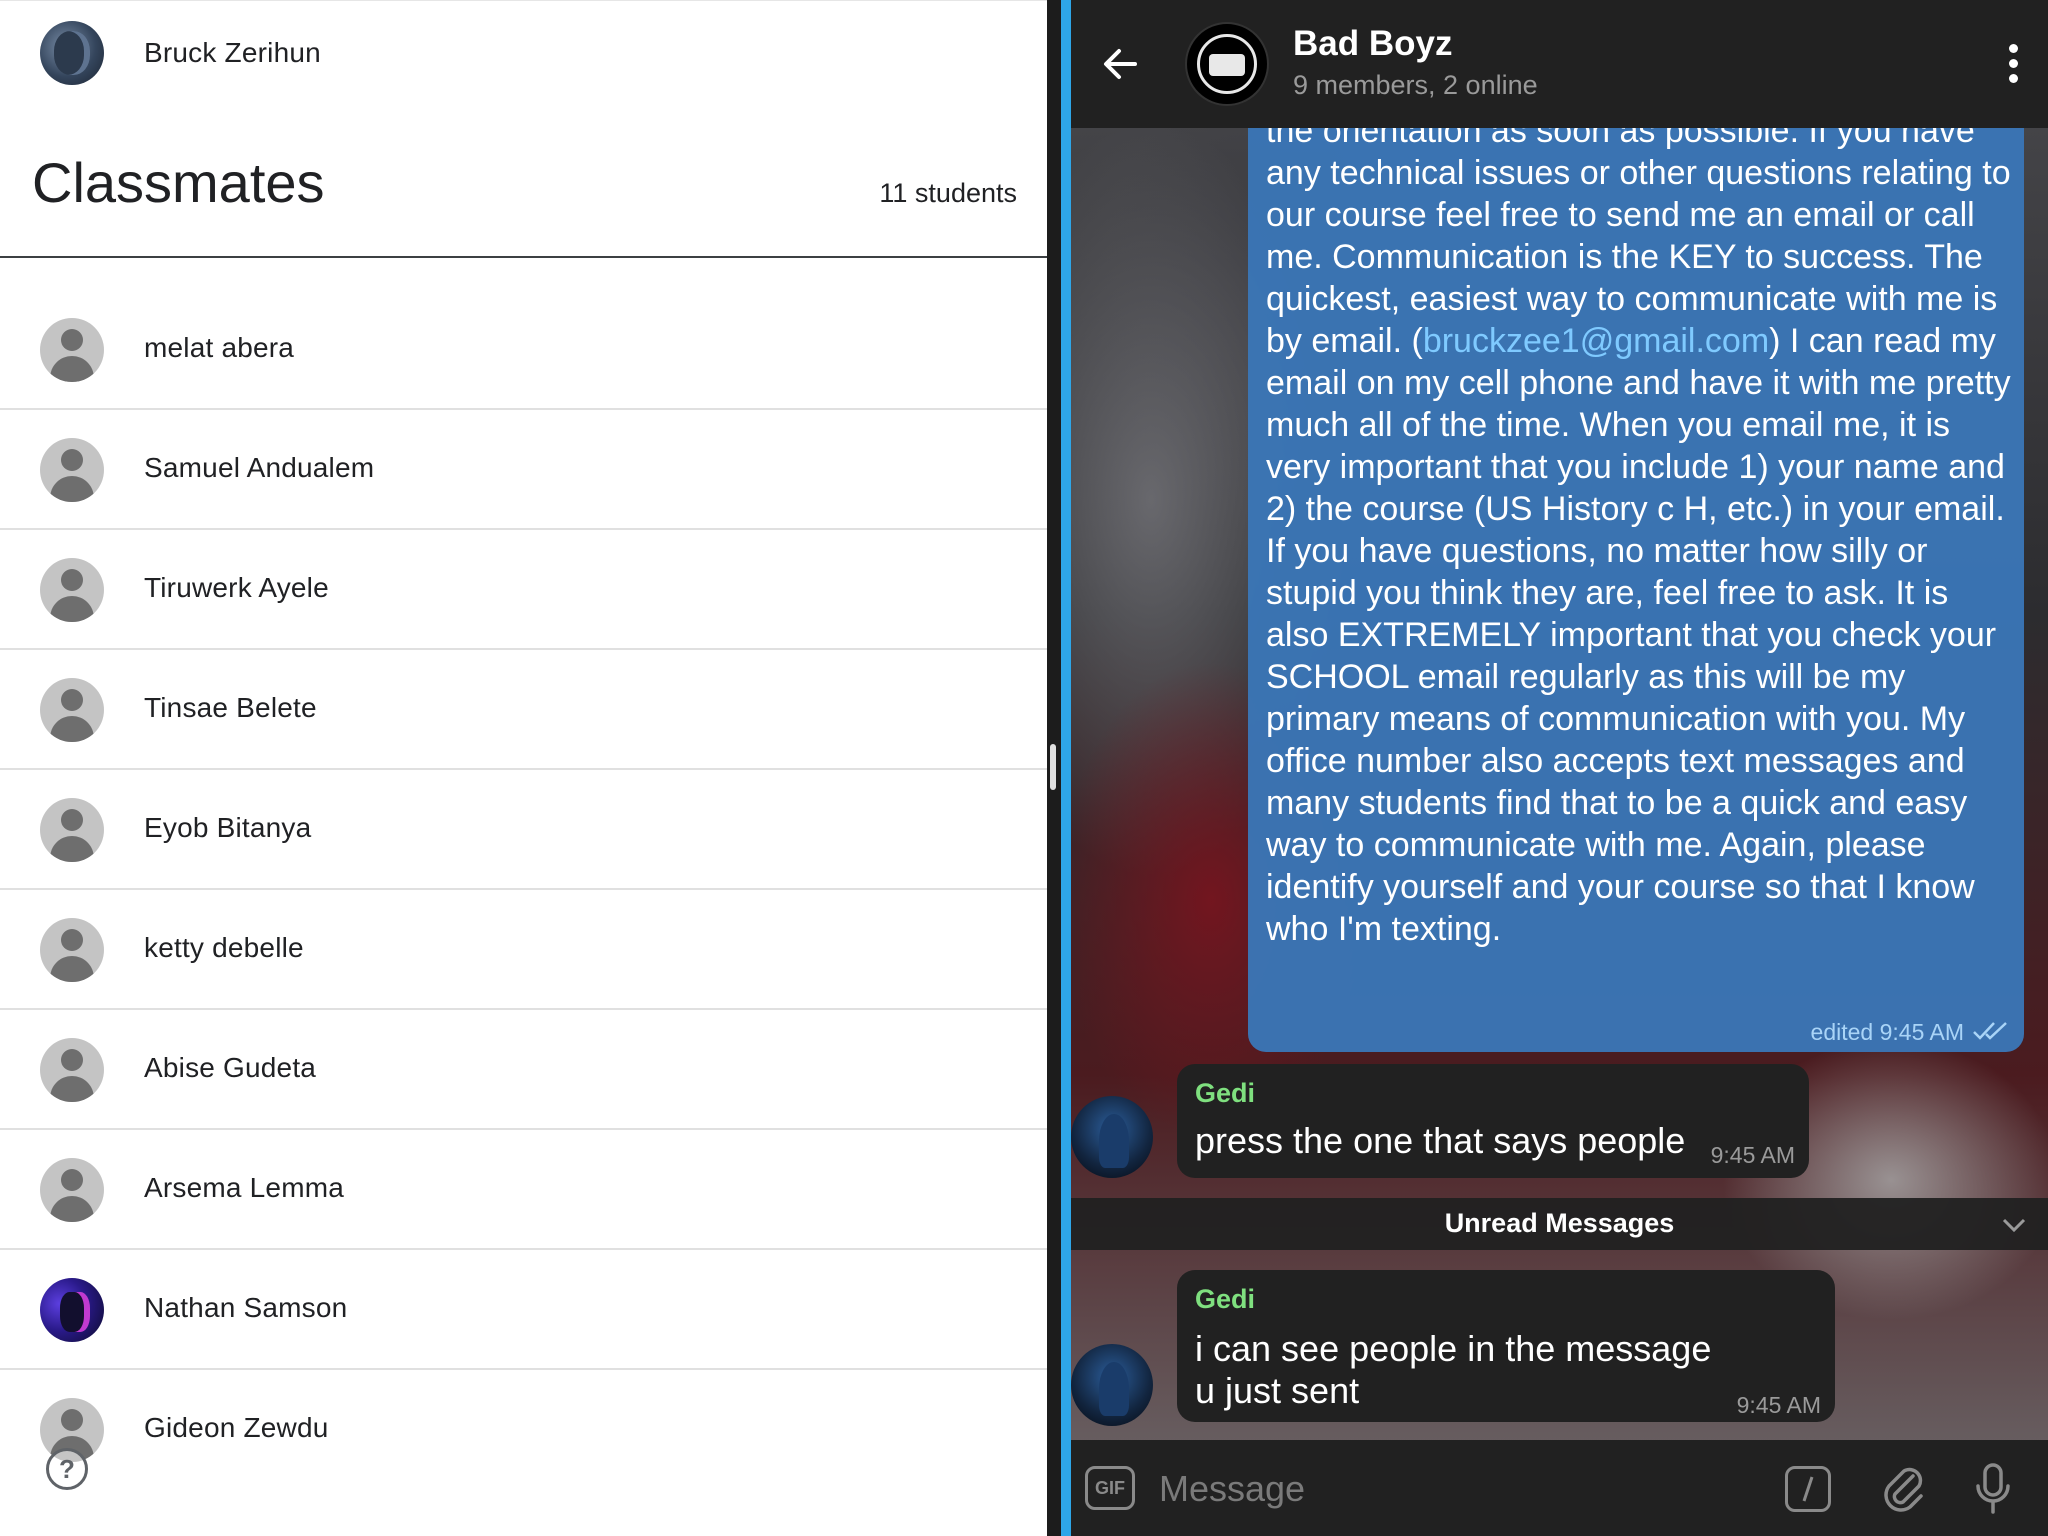 Image resolution: width=2048 pixels, height=1536 pixels. Describe the element at coordinates (236, 1427) in the screenshot. I see `student-name: Gideon Zewdu` at that location.